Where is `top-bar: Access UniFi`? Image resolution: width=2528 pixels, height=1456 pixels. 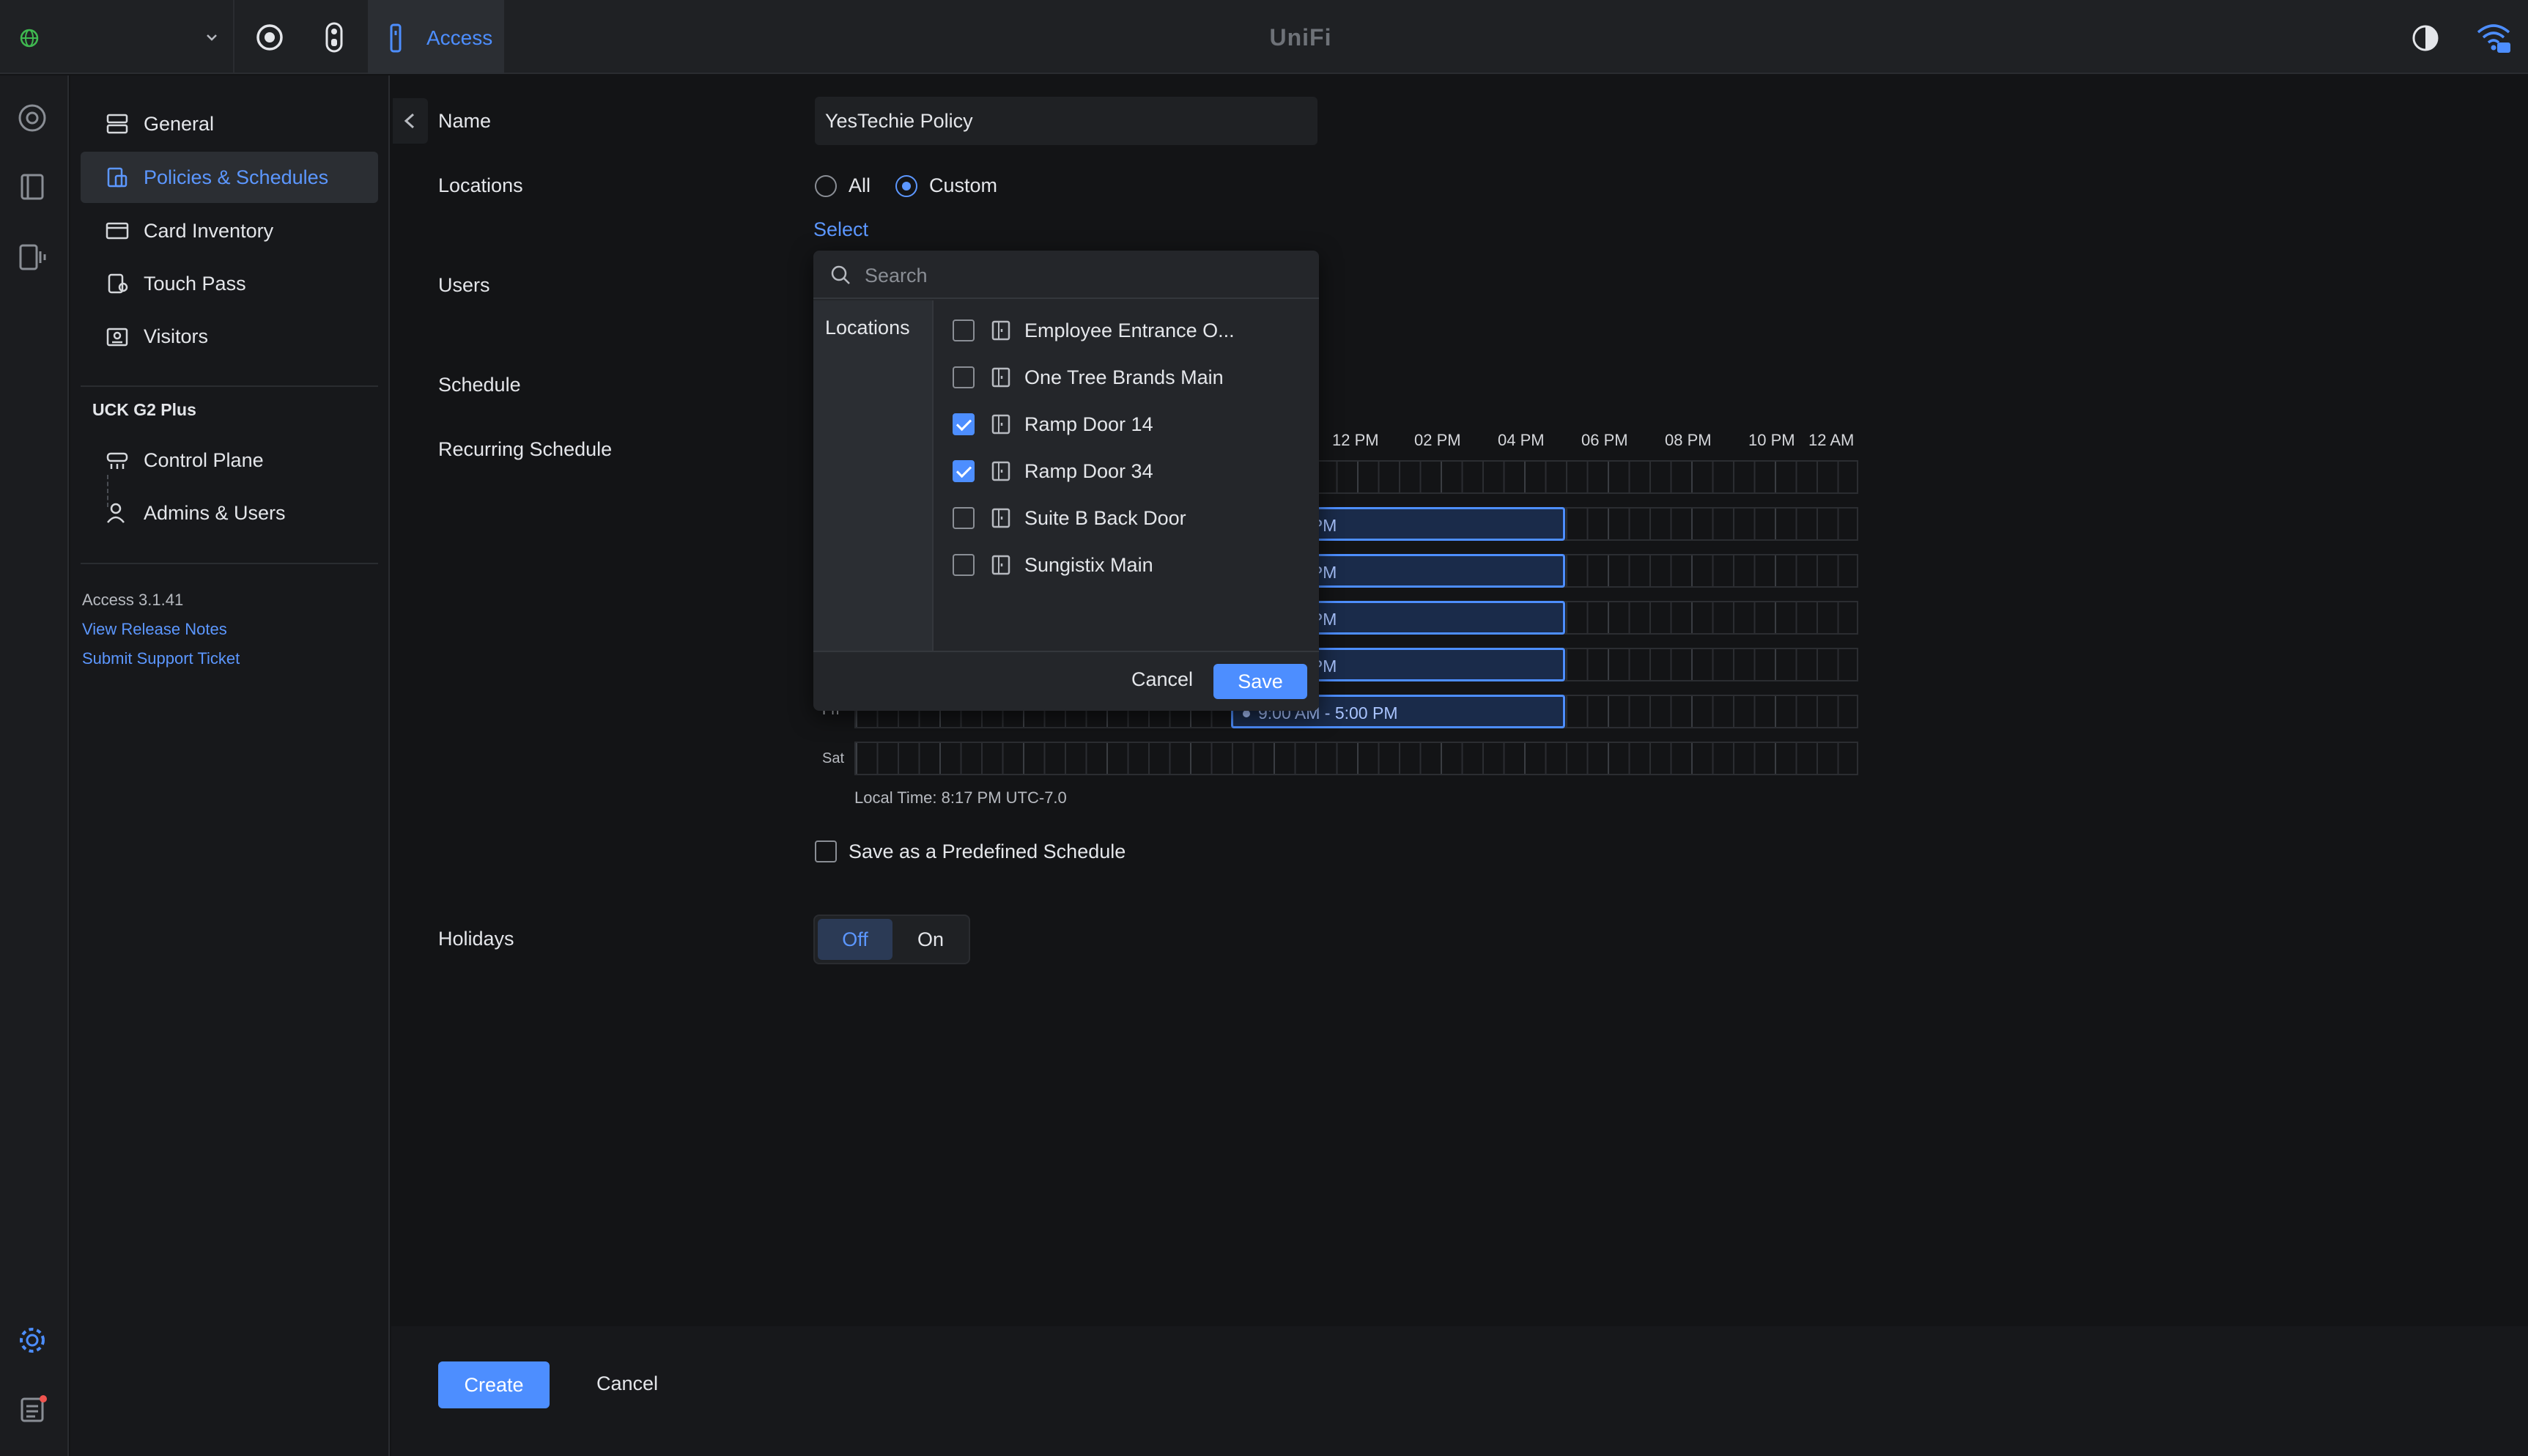 top-bar: Access UniFi is located at coordinates (1264, 37).